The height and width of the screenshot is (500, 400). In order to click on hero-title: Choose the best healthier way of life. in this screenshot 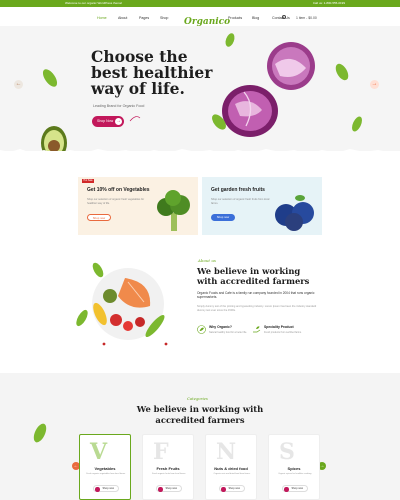, I will do `click(152, 72)`.